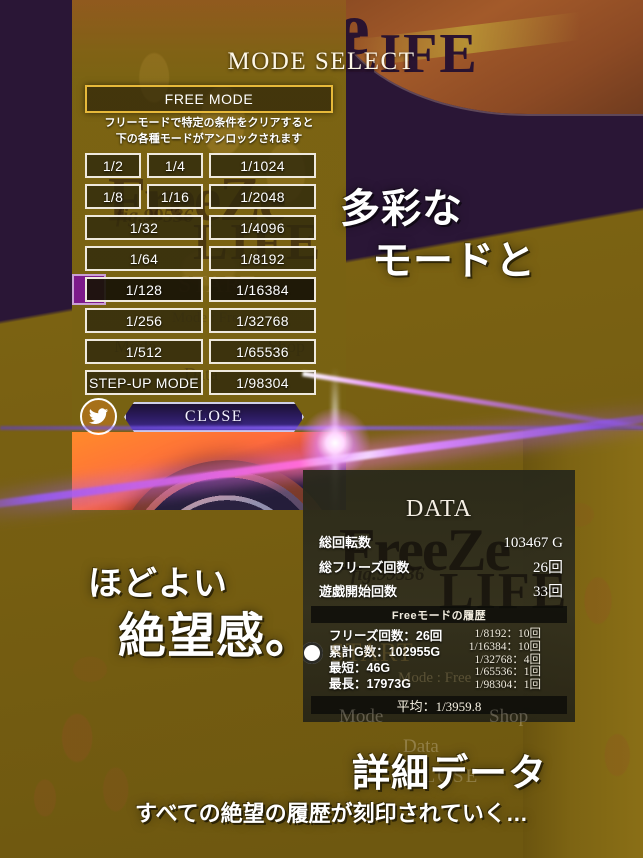 The width and height of the screenshot is (643, 858). I want to click on history-rate-1-8192: 1/8192：10回, so click(507, 634).